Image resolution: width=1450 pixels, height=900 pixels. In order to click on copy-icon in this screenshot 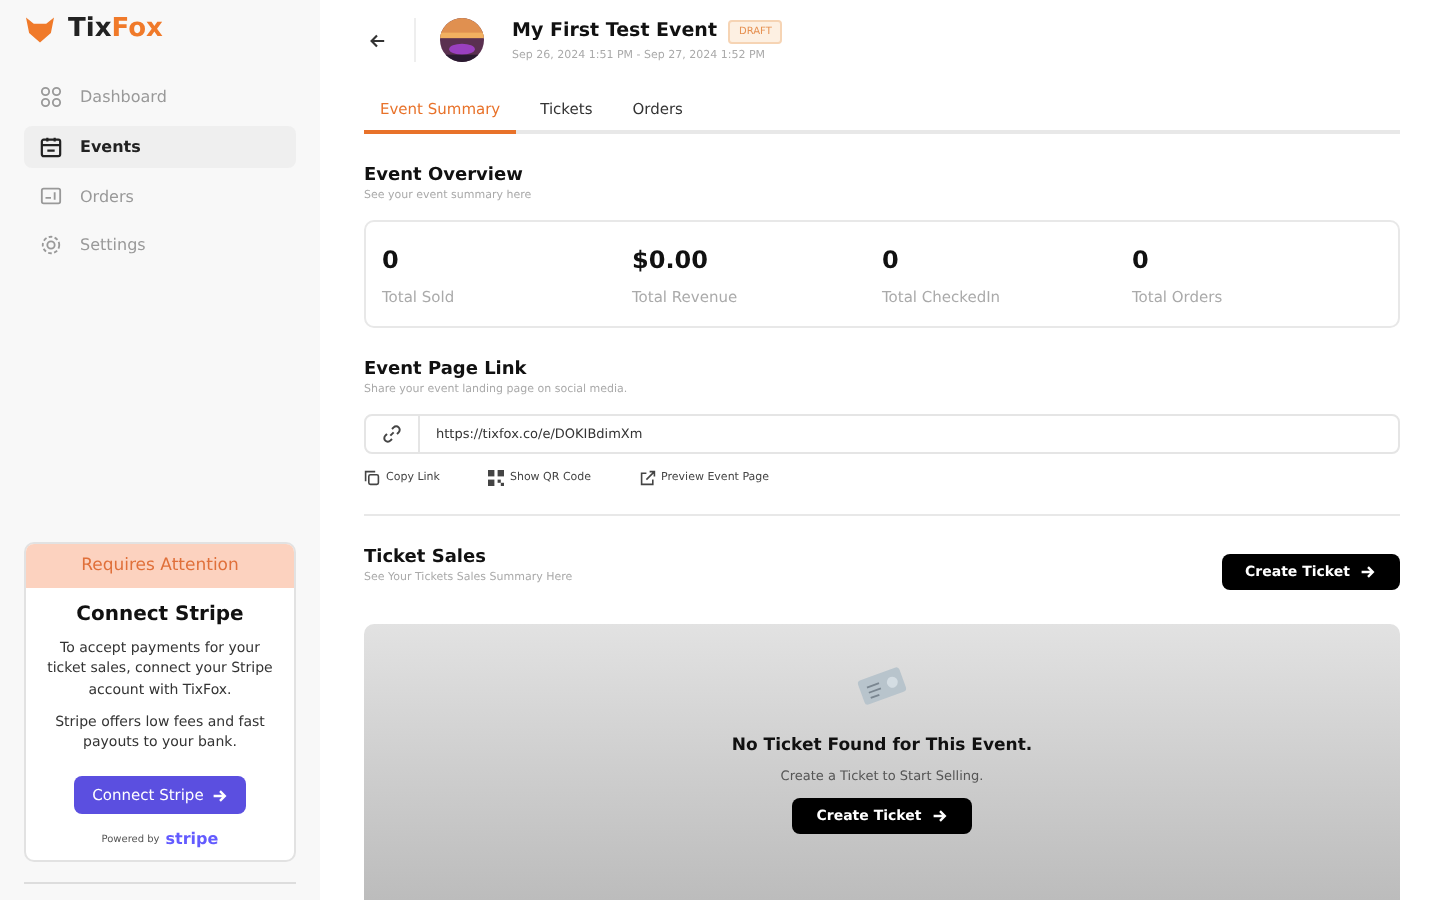, I will do `click(372, 478)`.